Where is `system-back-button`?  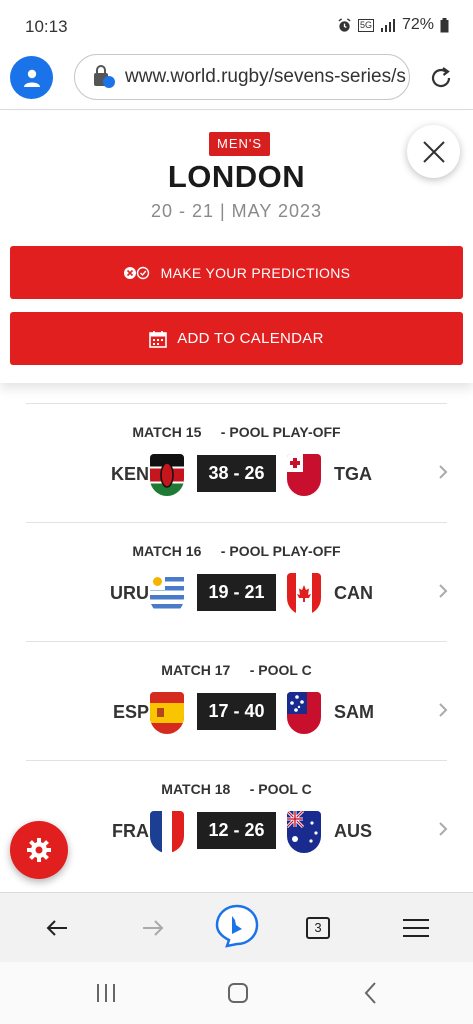
system-back-button is located at coordinates (371, 993).